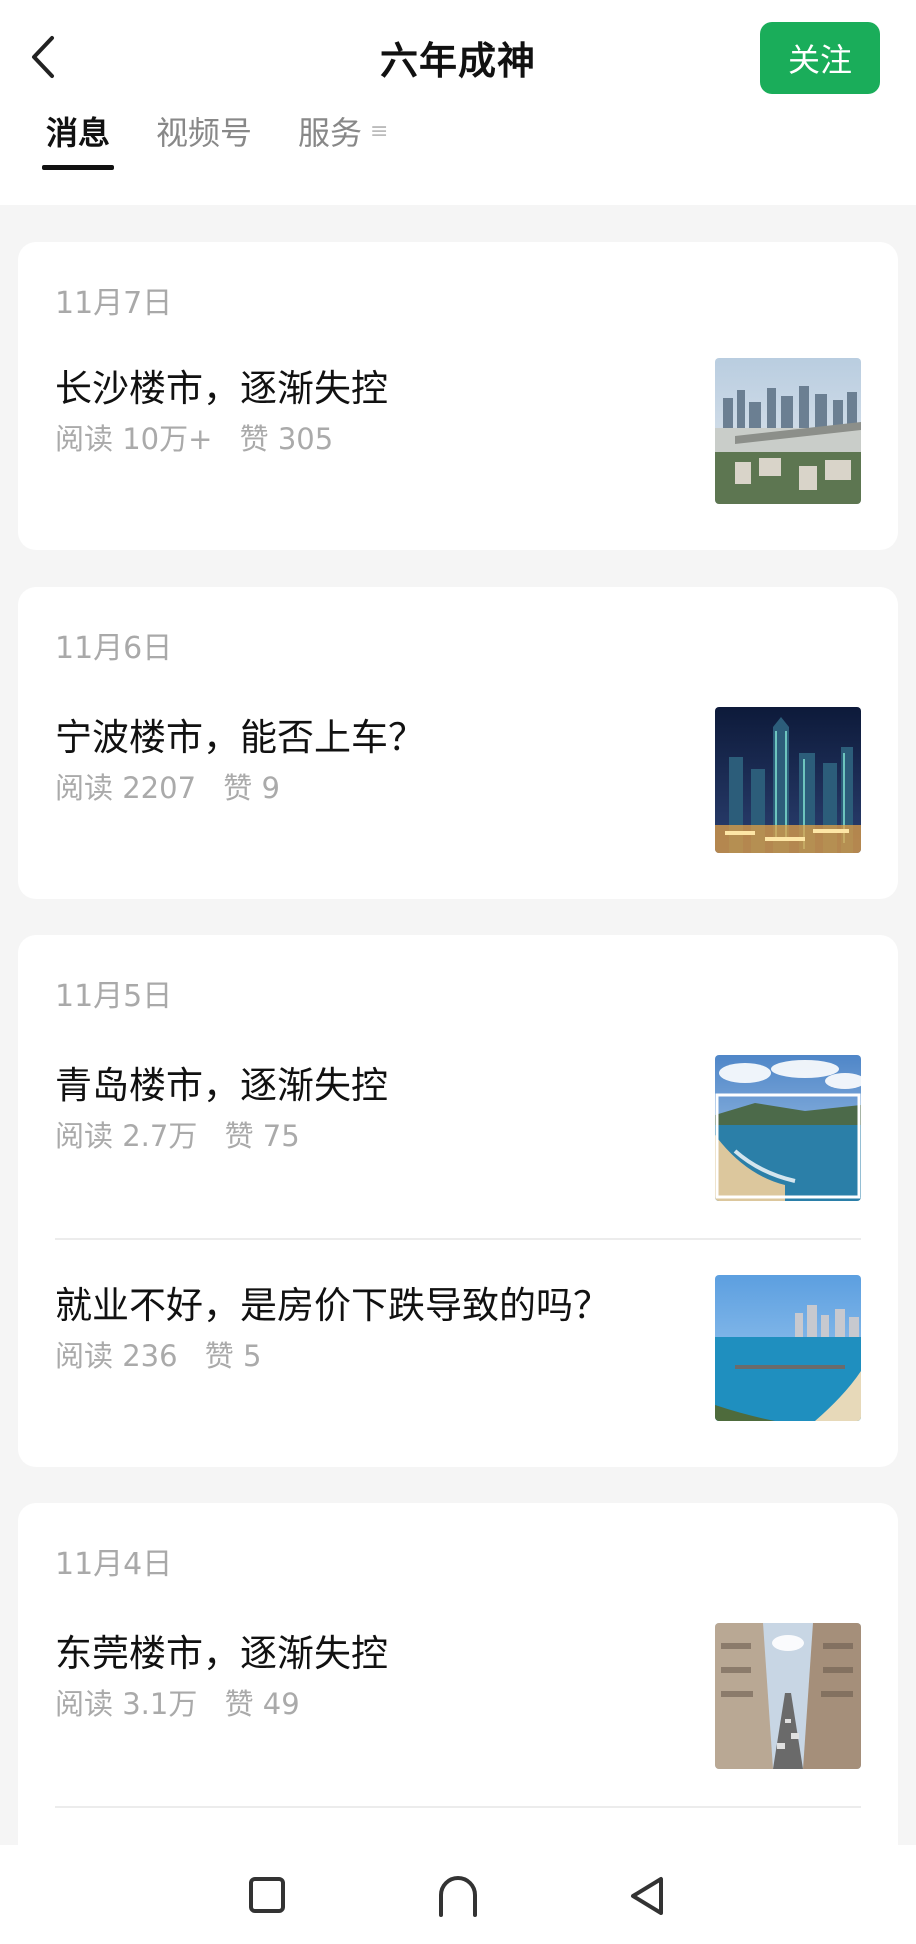 The height and width of the screenshot is (1944, 916). I want to click on back-triangle-icon, so click(647, 1896).